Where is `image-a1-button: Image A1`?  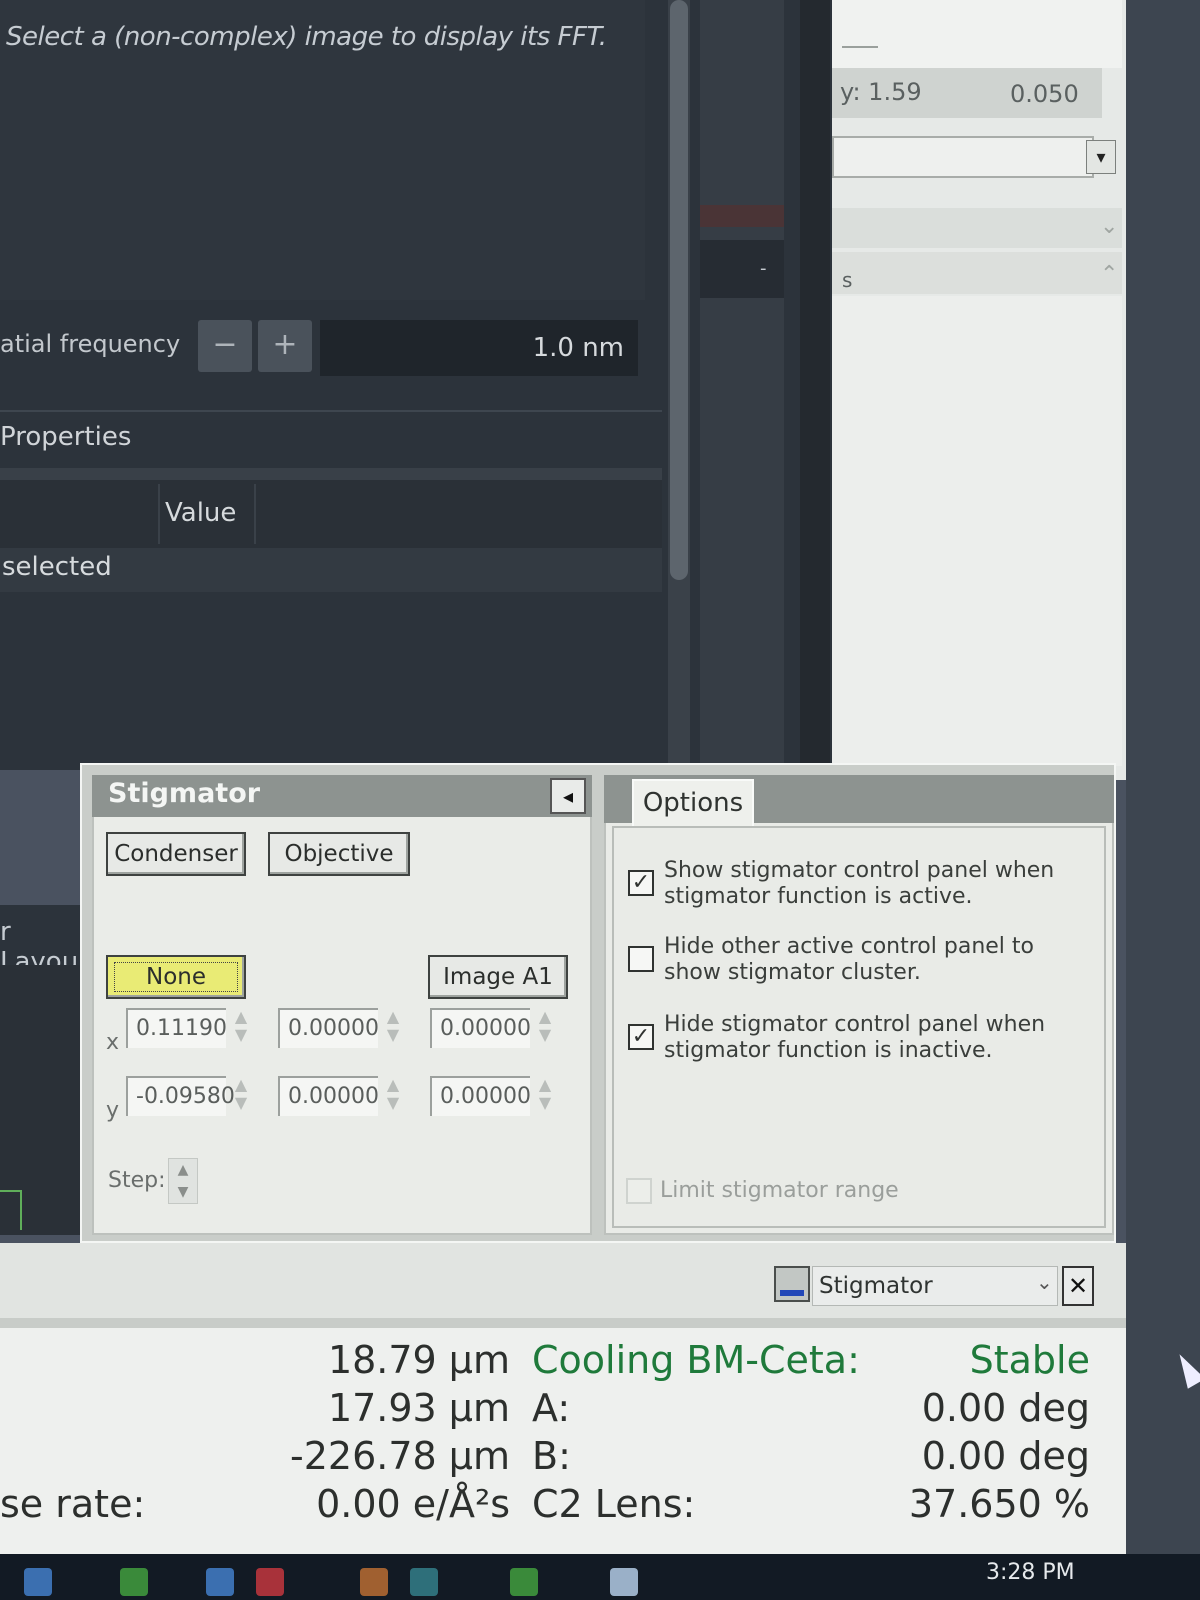 image-a1-button: Image A1 is located at coordinates (498, 977).